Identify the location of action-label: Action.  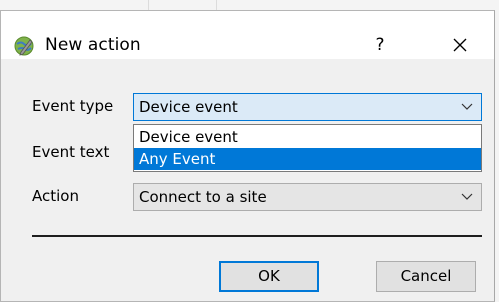
(55, 196).